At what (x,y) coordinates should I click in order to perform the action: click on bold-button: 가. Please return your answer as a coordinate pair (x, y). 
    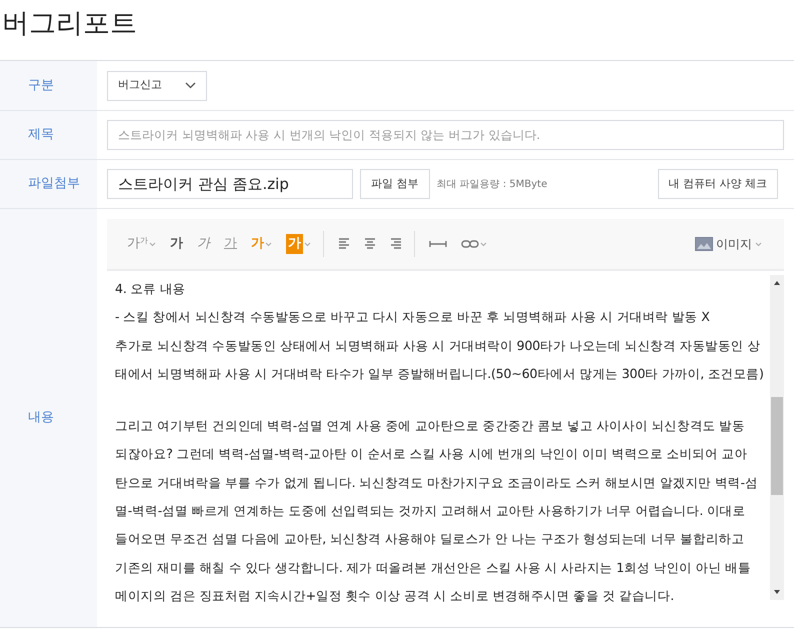
    Looking at the image, I should click on (176, 244).